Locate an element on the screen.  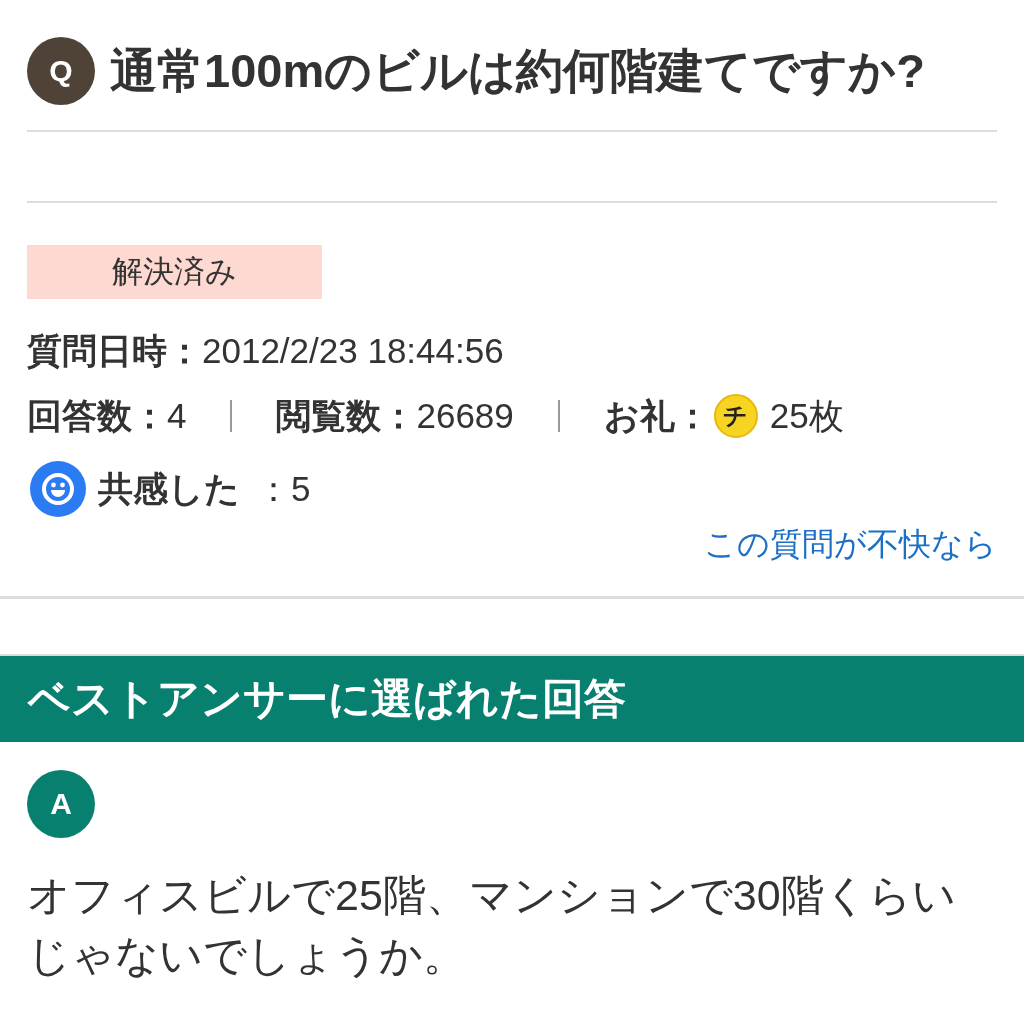
stat-label: 回答数： is located at coordinates (97, 416).